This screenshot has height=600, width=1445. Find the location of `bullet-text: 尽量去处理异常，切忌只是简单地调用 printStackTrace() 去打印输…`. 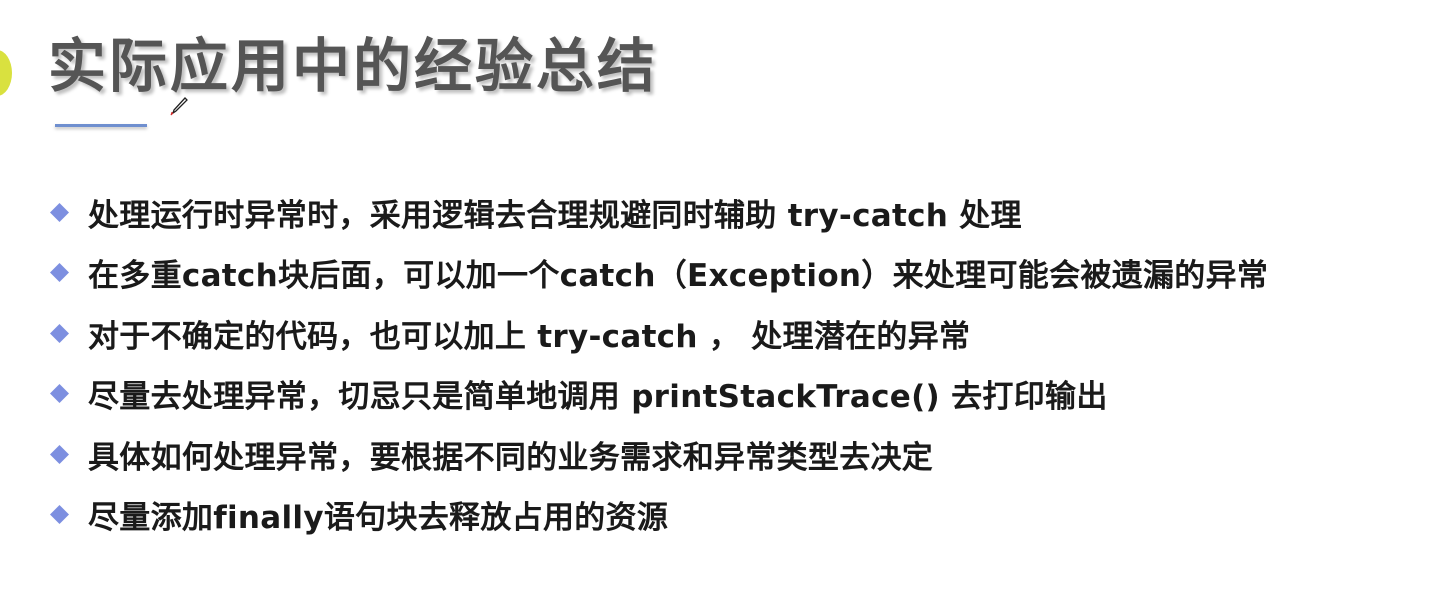

bullet-text: 尽量去处理异常，切忌只是简单地调用 printStackTrace() 去打印输… is located at coordinates (598, 397).